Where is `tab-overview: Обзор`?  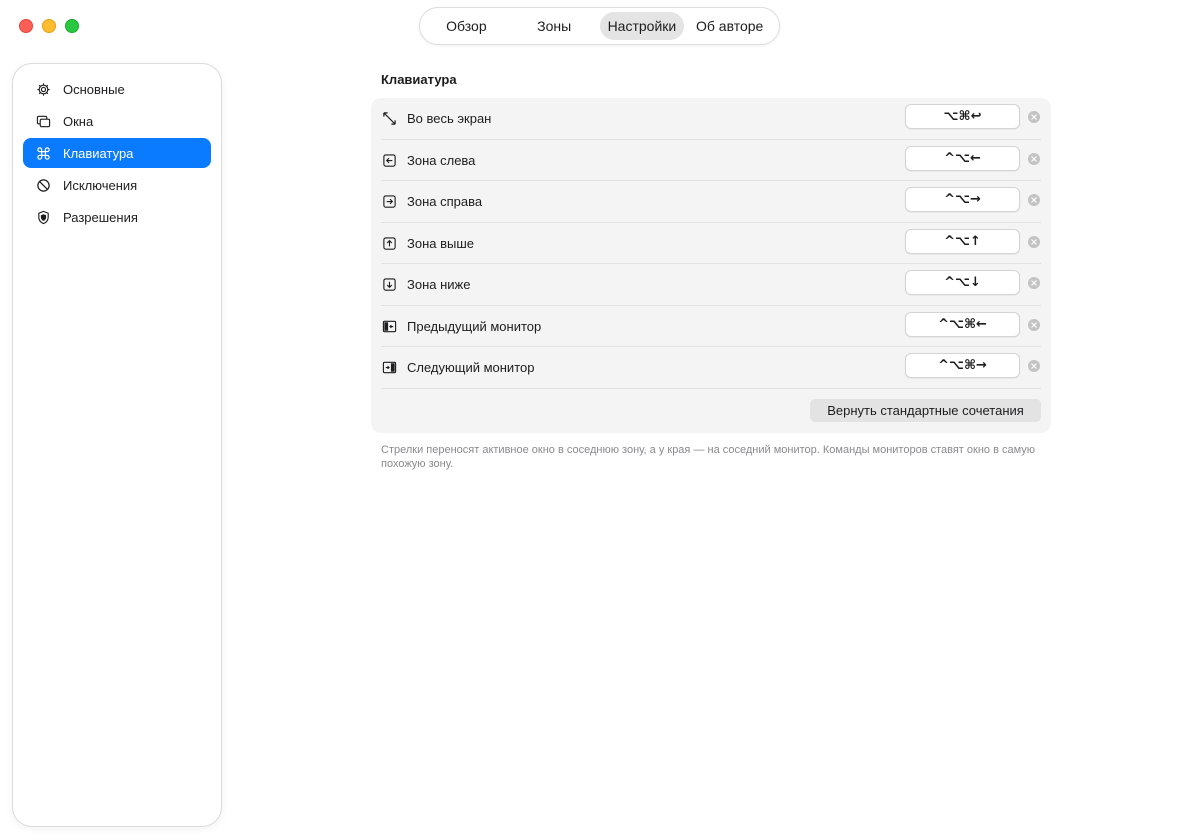 tab-overview: Обзор is located at coordinates (466, 26).